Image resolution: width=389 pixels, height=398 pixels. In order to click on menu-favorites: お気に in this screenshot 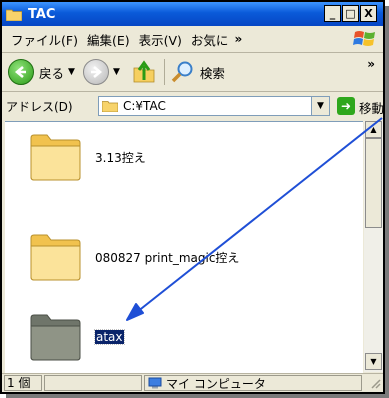, I will do `click(210, 39)`.